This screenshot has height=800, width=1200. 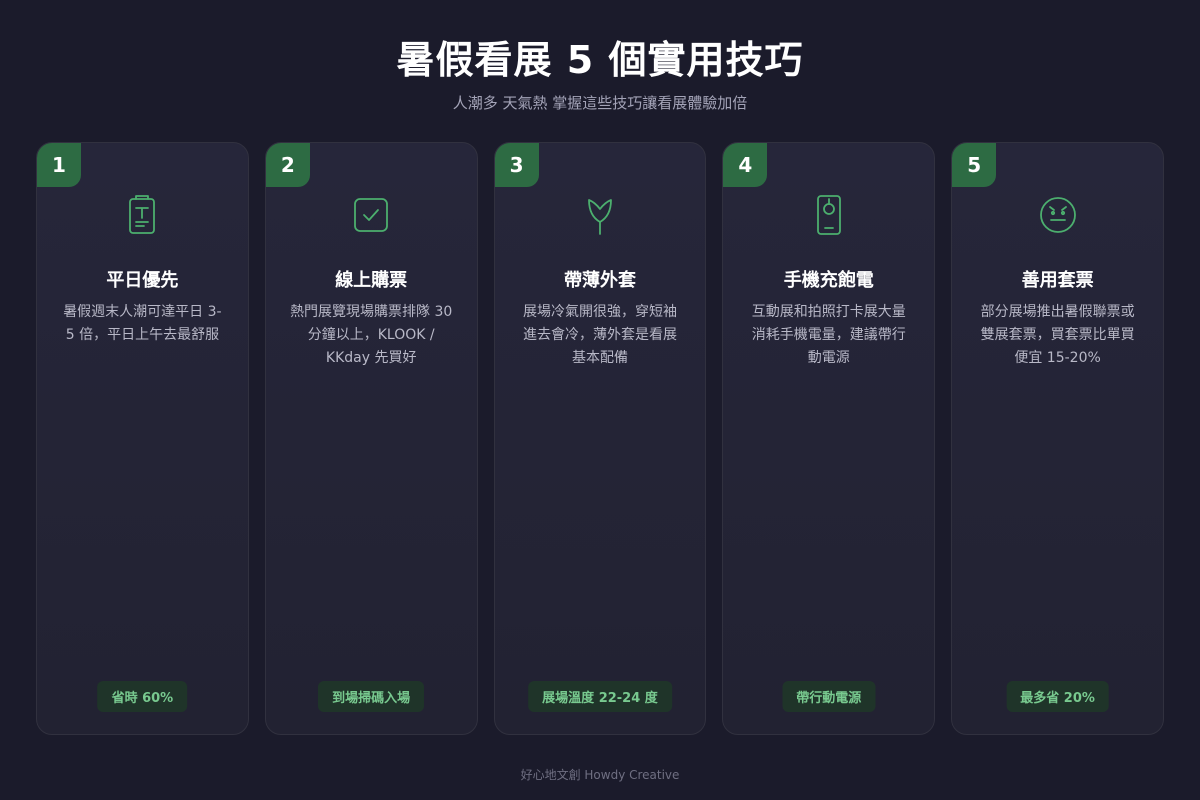 What do you see at coordinates (516, 165) in the screenshot?
I see `tip-number: 3` at bounding box center [516, 165].